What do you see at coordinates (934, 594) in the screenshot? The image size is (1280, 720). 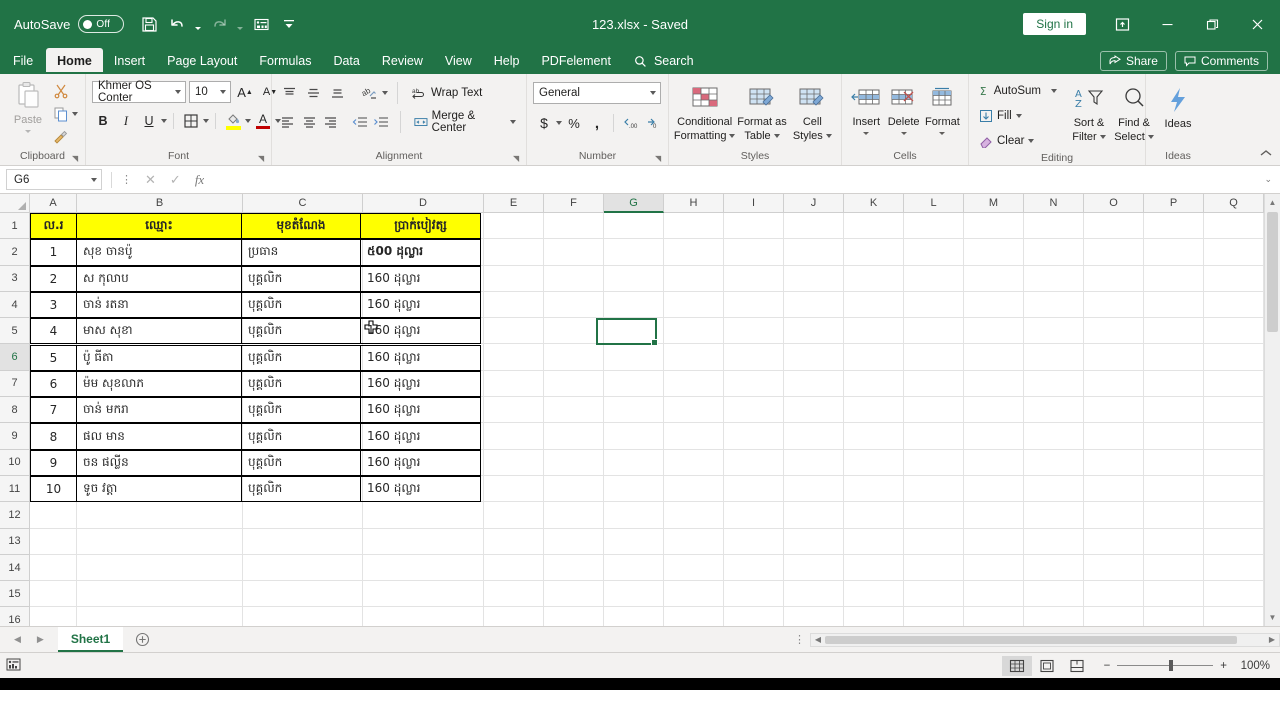 I see `cell-L15` at bounding box center [934, 594].